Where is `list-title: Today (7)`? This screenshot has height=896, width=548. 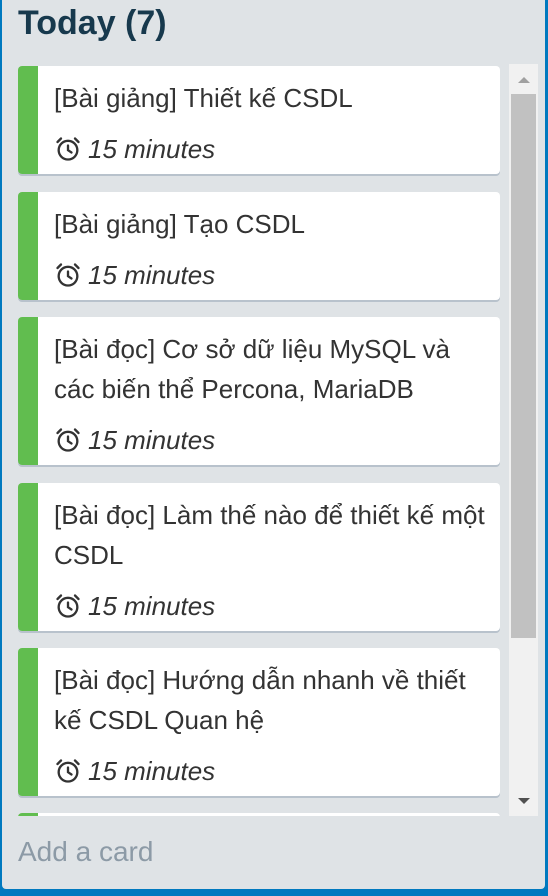 list-title: Today (7) is located at coordinates (92, 23).